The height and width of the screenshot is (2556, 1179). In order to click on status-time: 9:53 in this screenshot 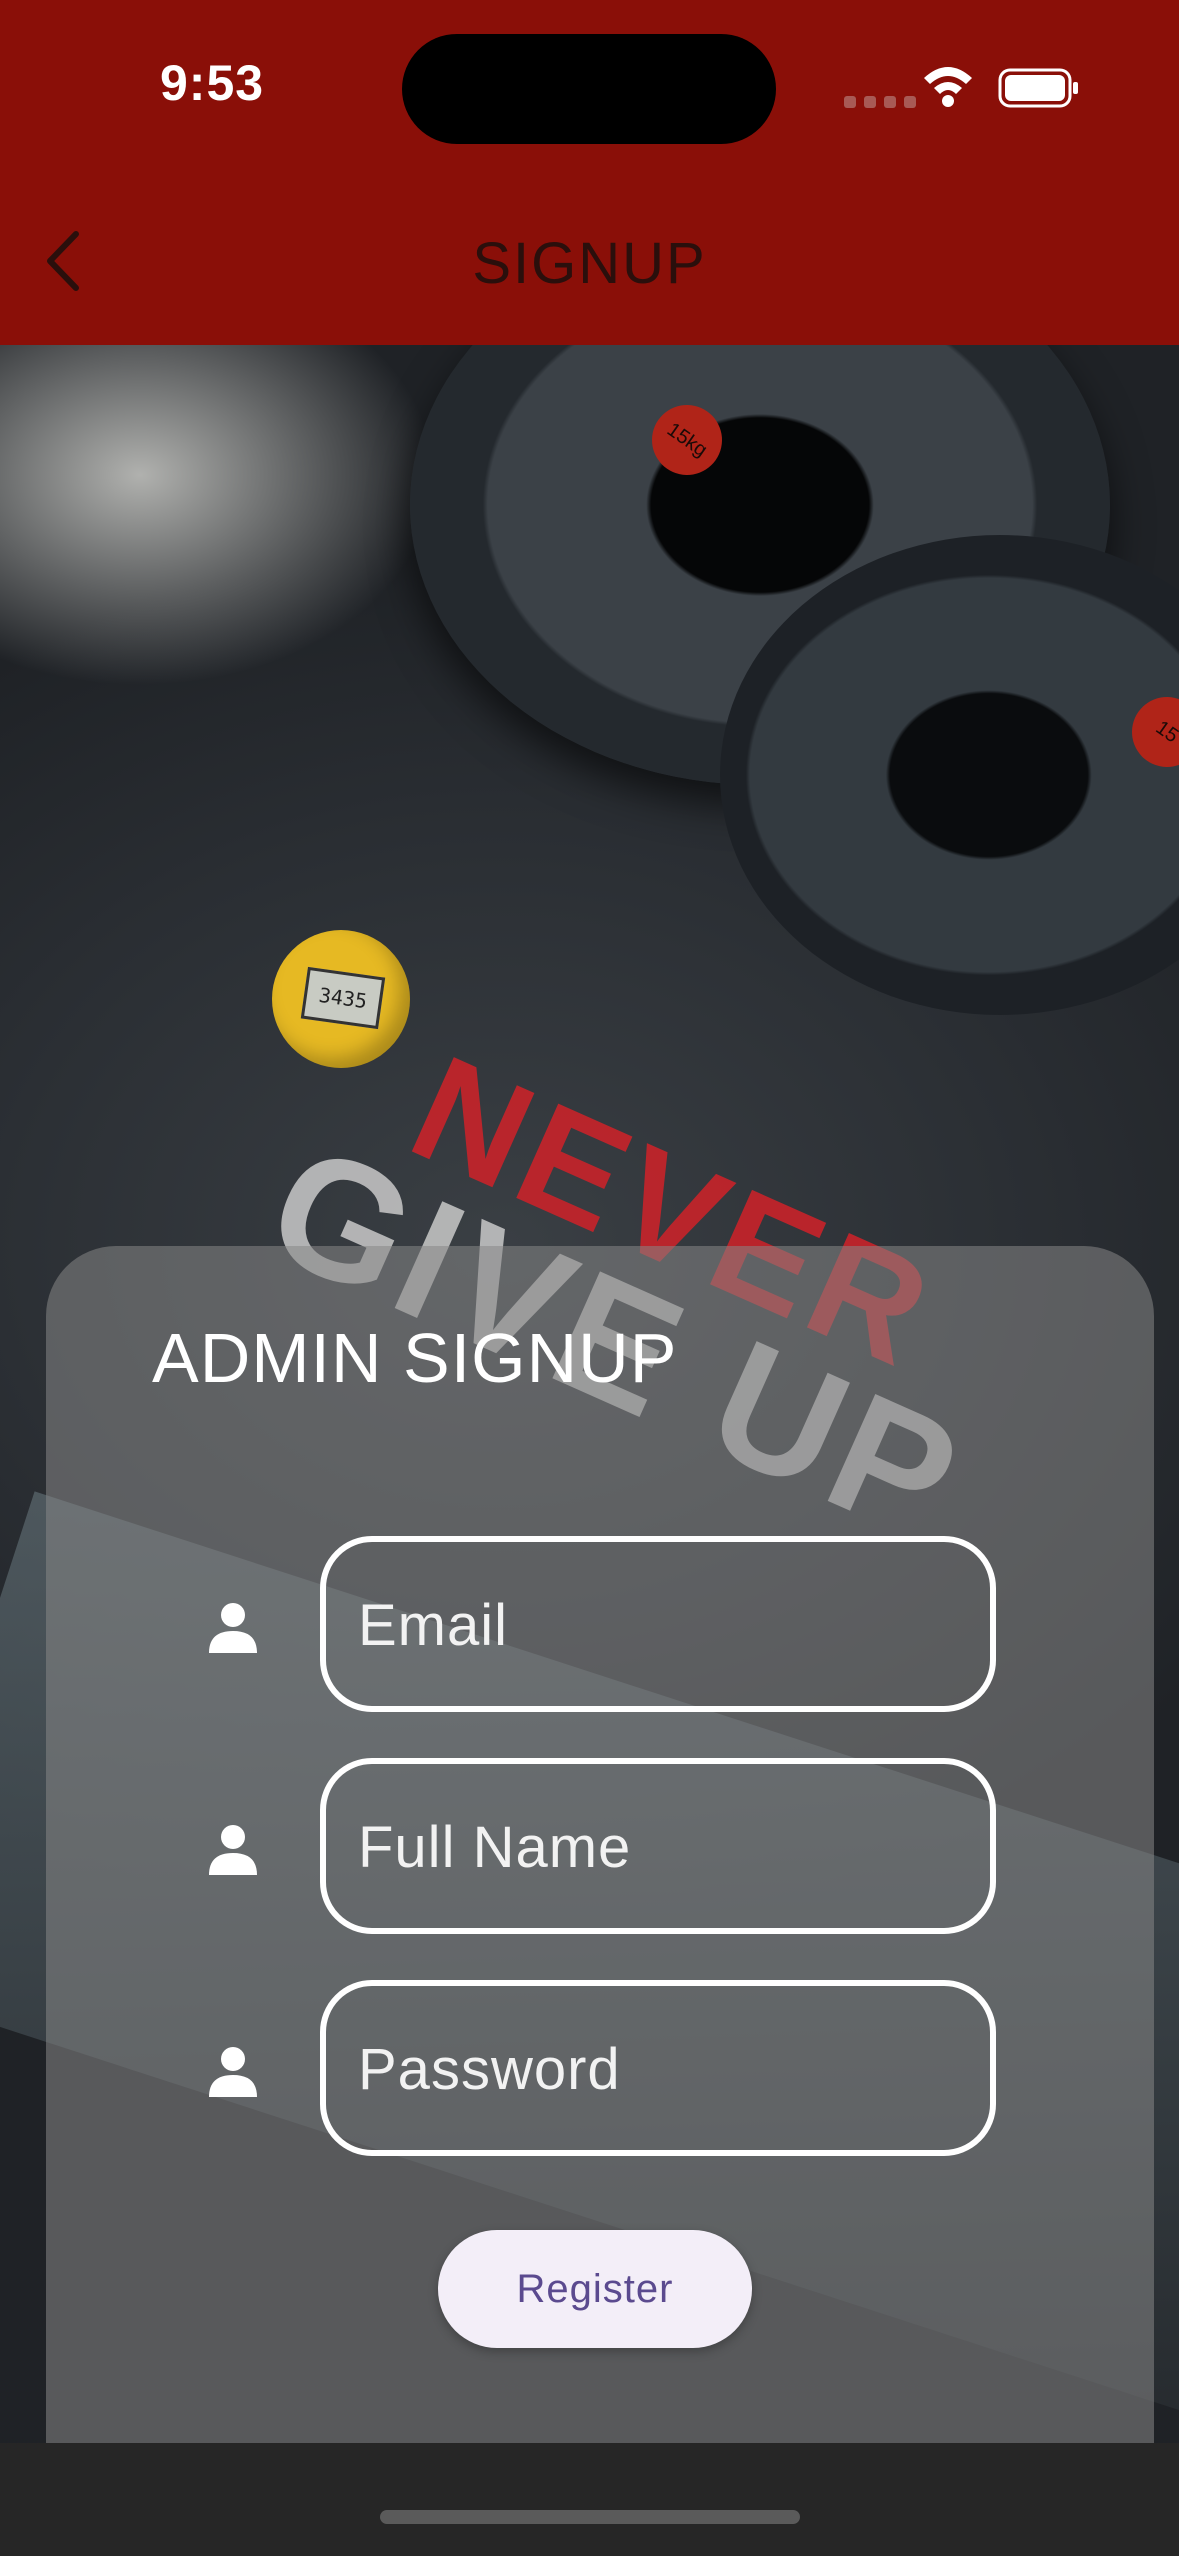, I will do `click(212, 83)`.